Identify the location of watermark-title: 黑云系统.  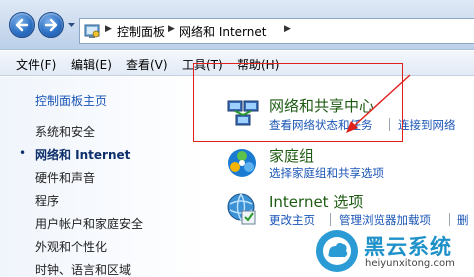
(408, 247).